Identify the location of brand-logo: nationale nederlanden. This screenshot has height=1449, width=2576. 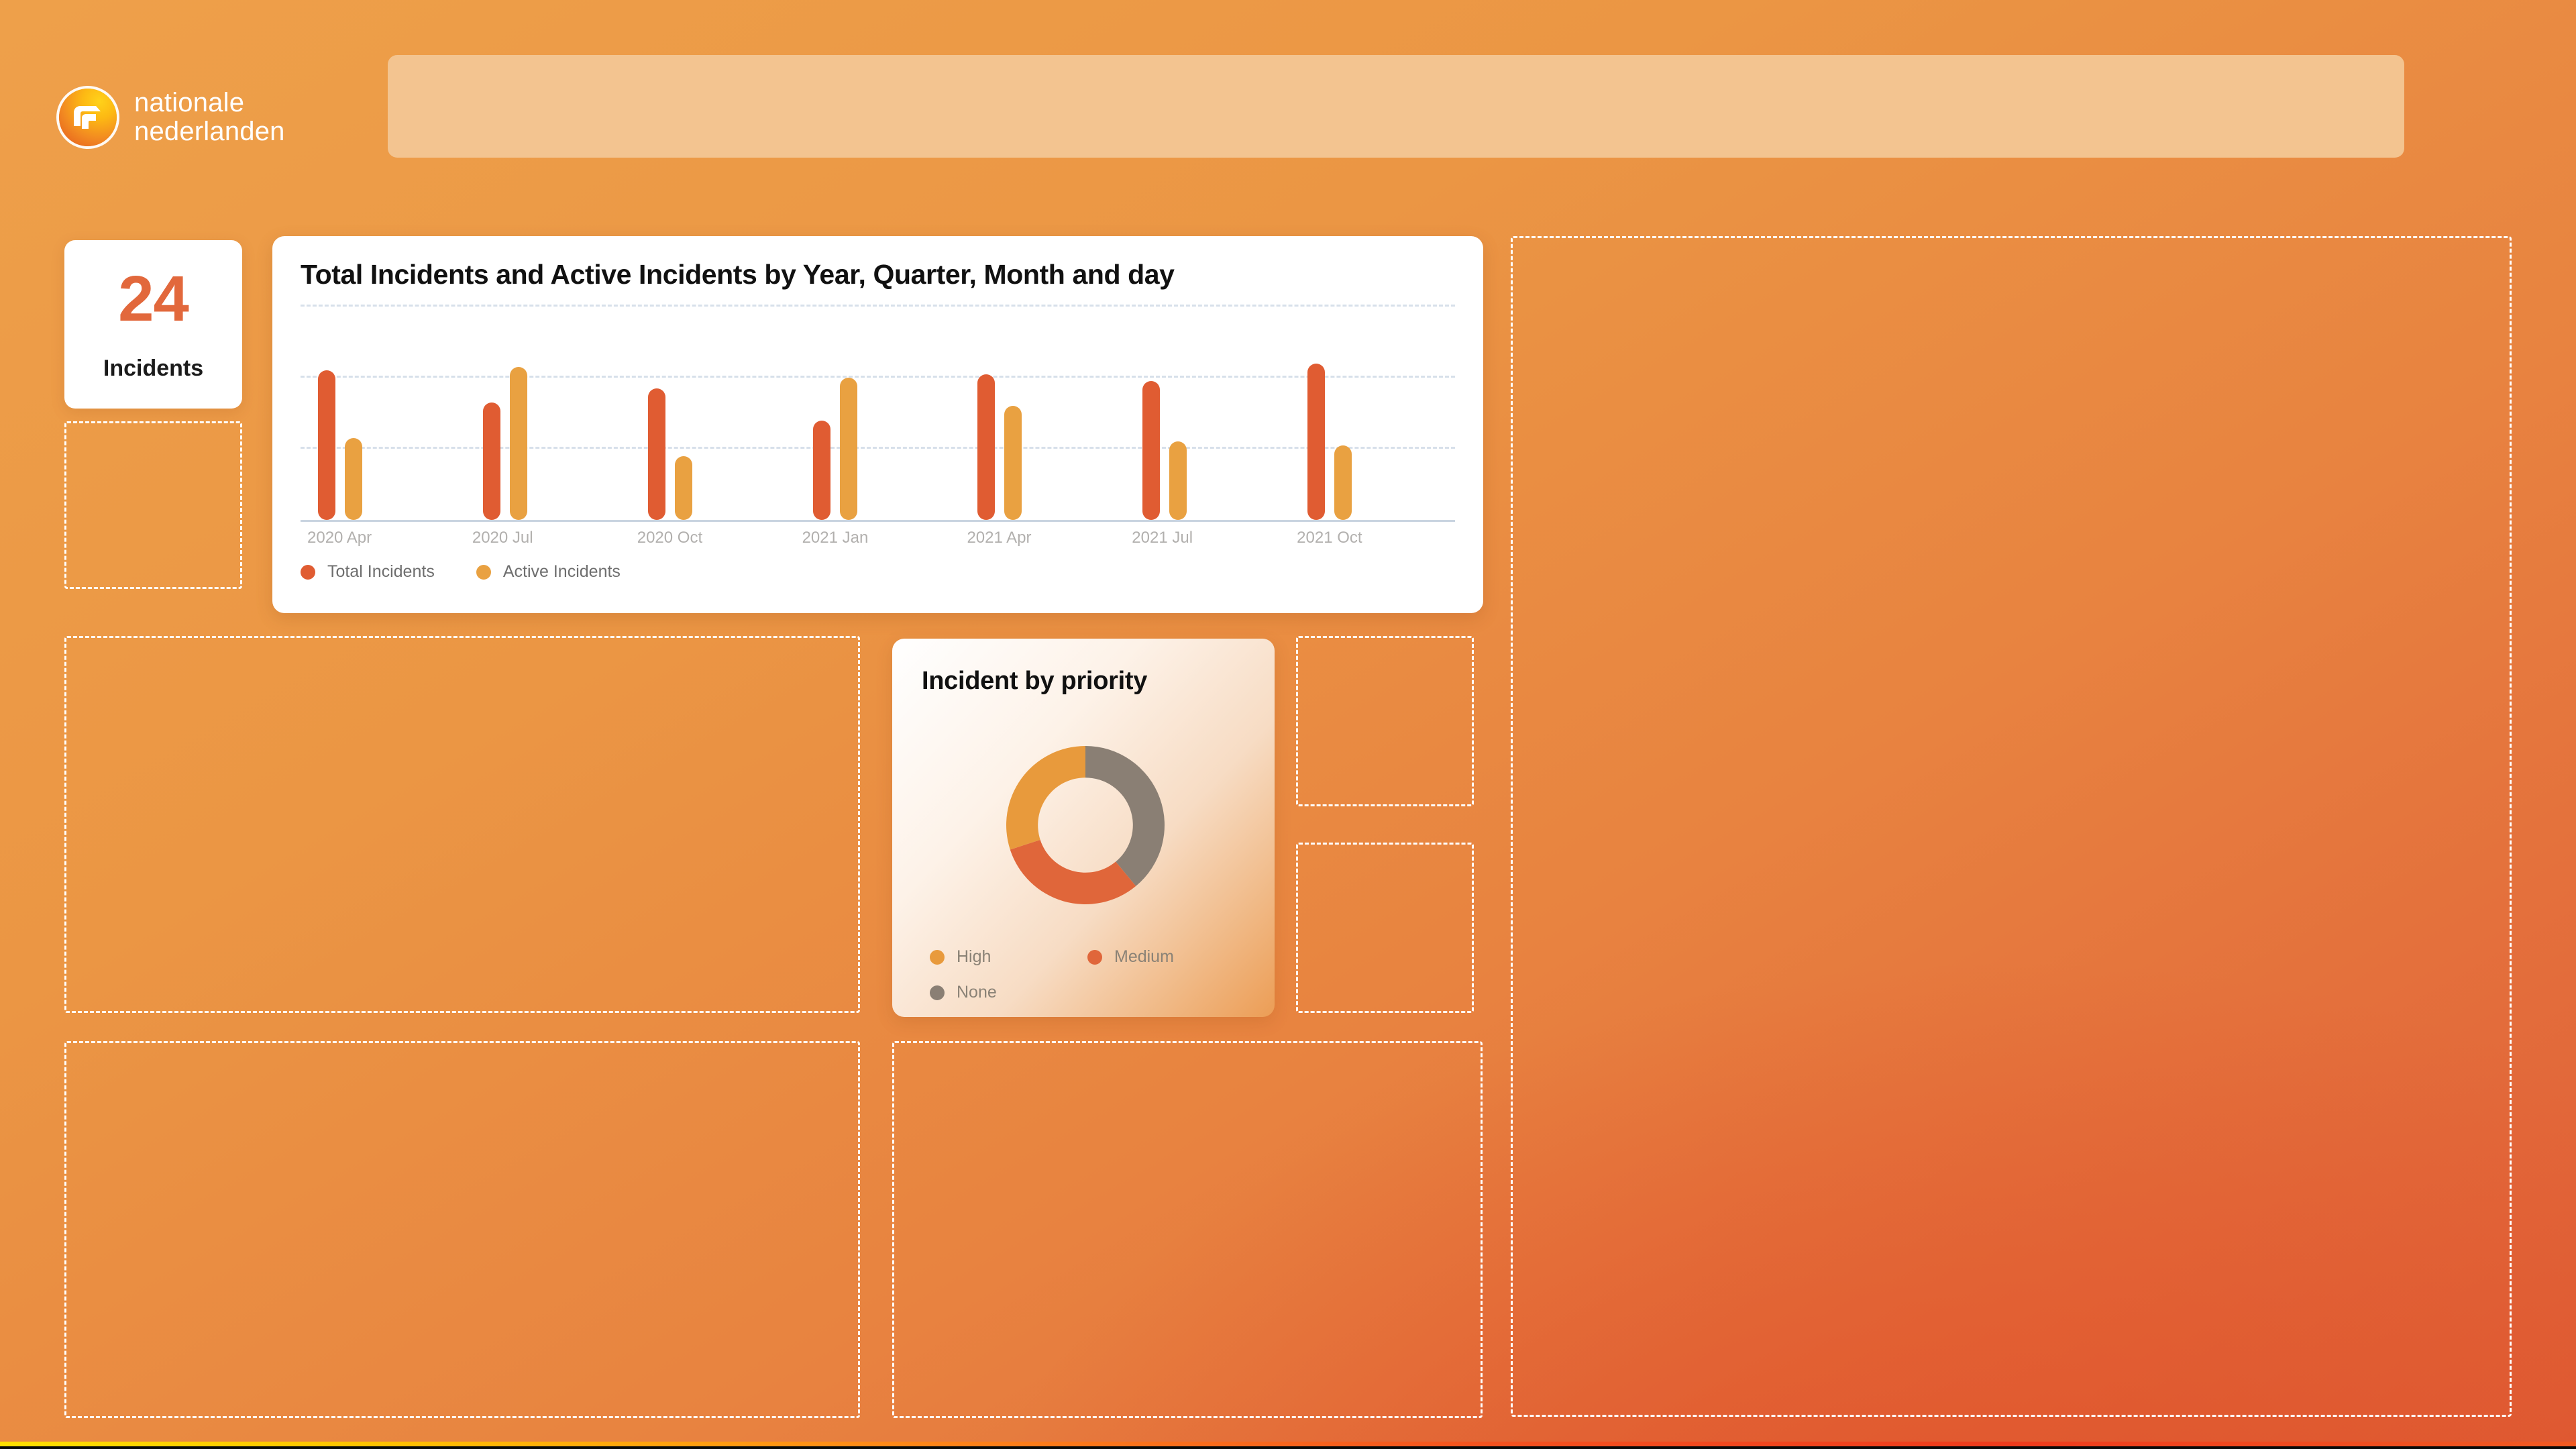
(172, 117).